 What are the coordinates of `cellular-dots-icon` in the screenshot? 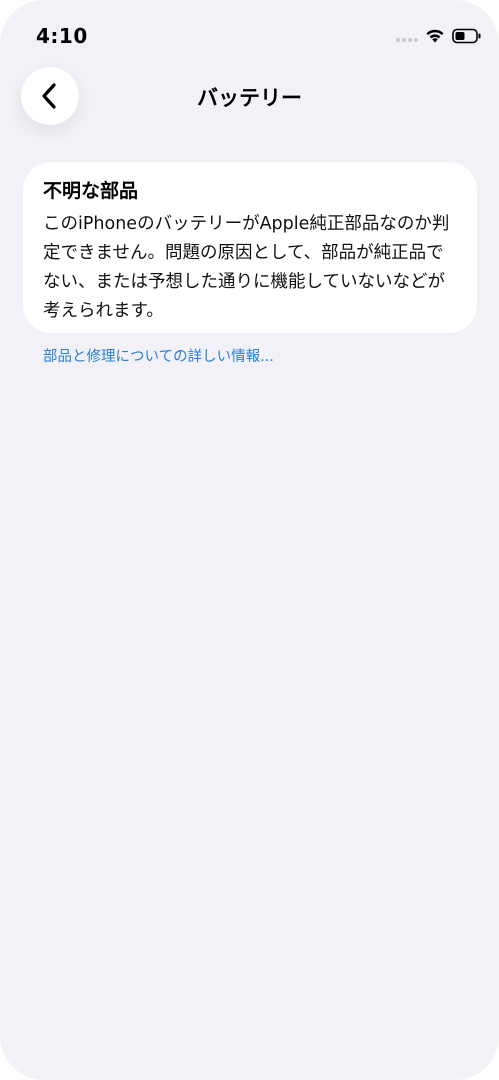 It's located at (407, 40).